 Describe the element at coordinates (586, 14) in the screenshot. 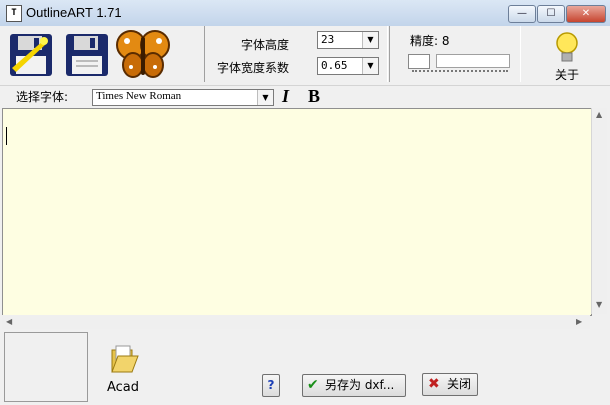

I see `close-window-button: ✕` at that location.